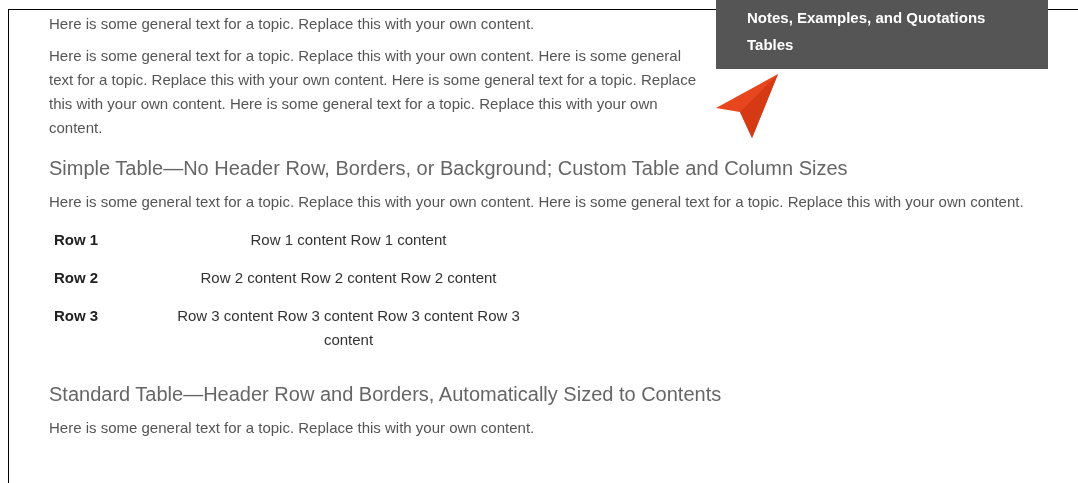  I want to click on pointer-arrow-icon, so click(747, 106).